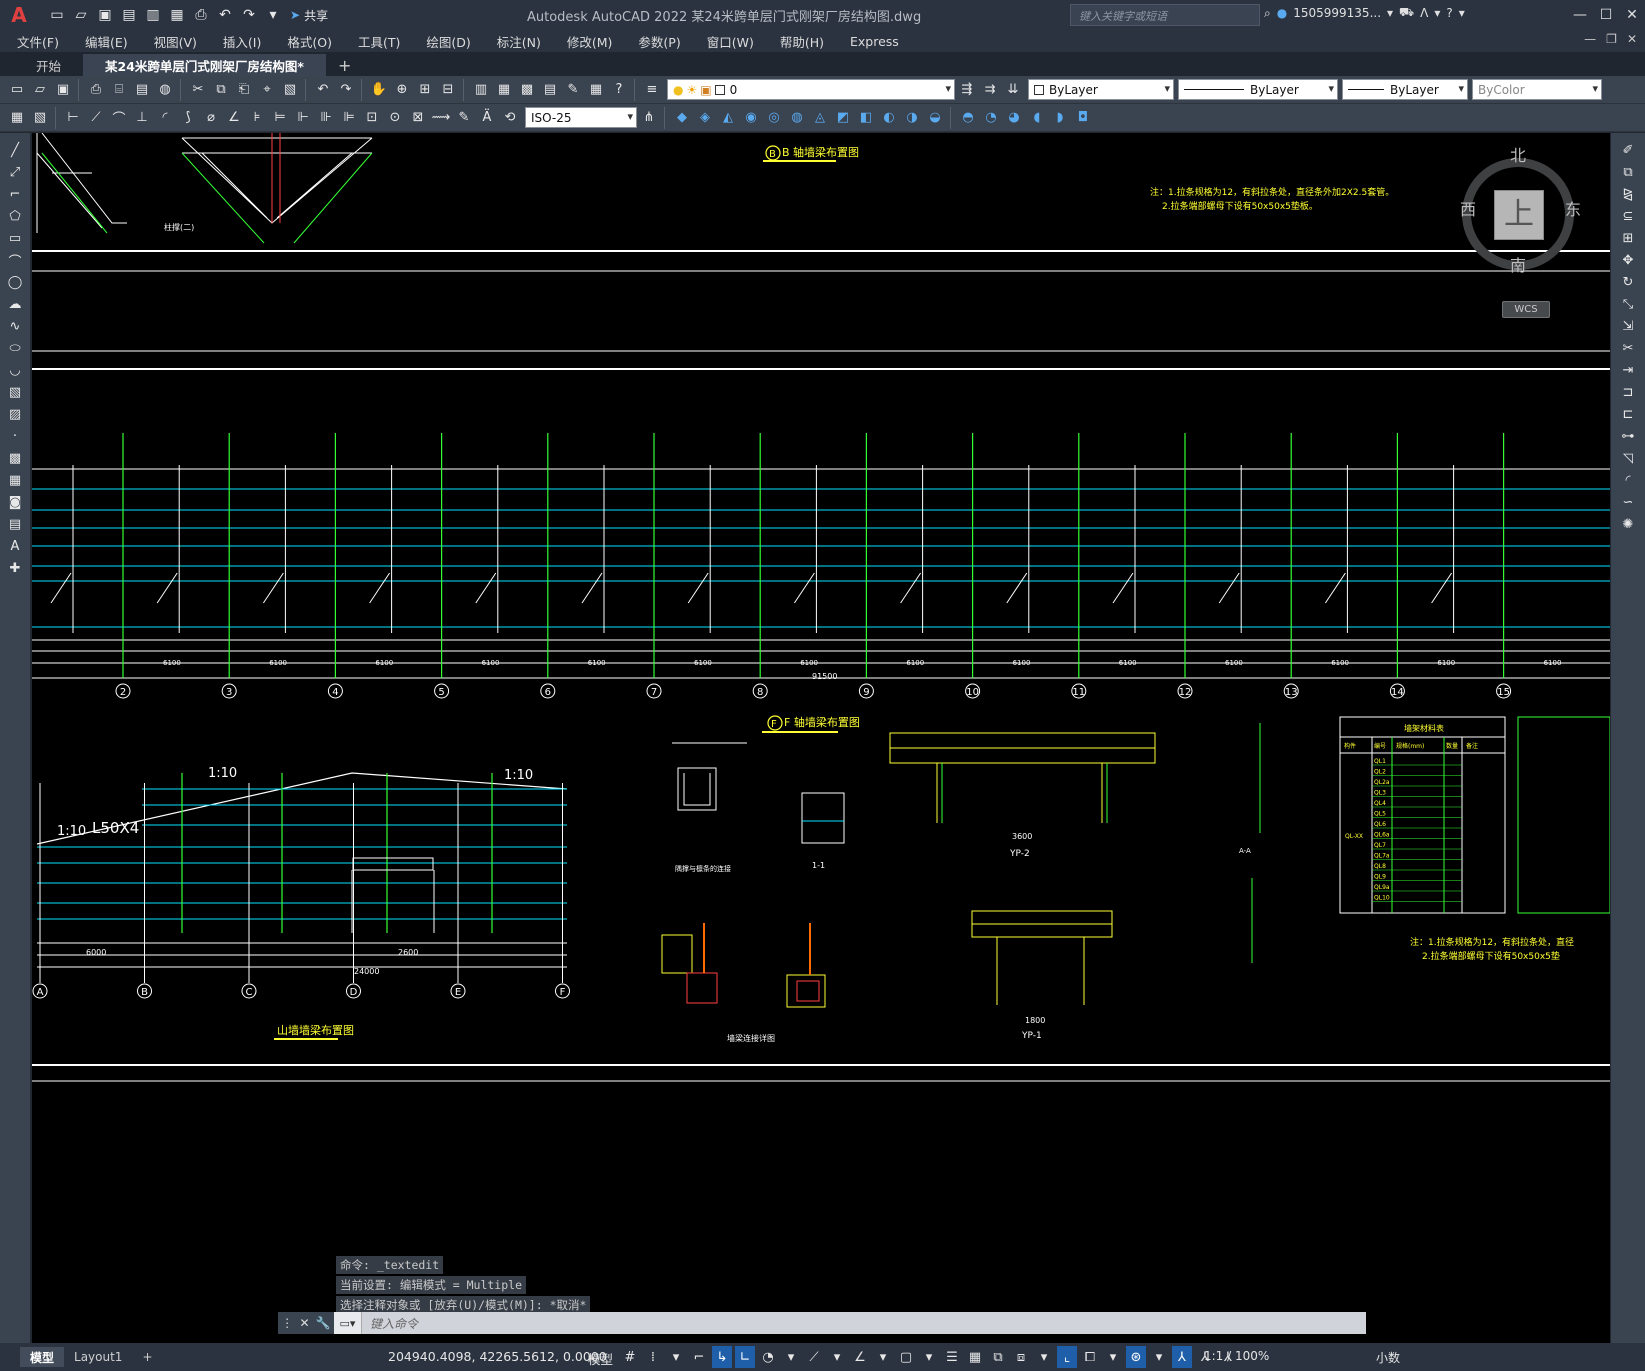  What do you see at coordinates (1014, 118) in the screenshot?
I see `intersect-icon: ◕` at bounding box center [1014, 118].